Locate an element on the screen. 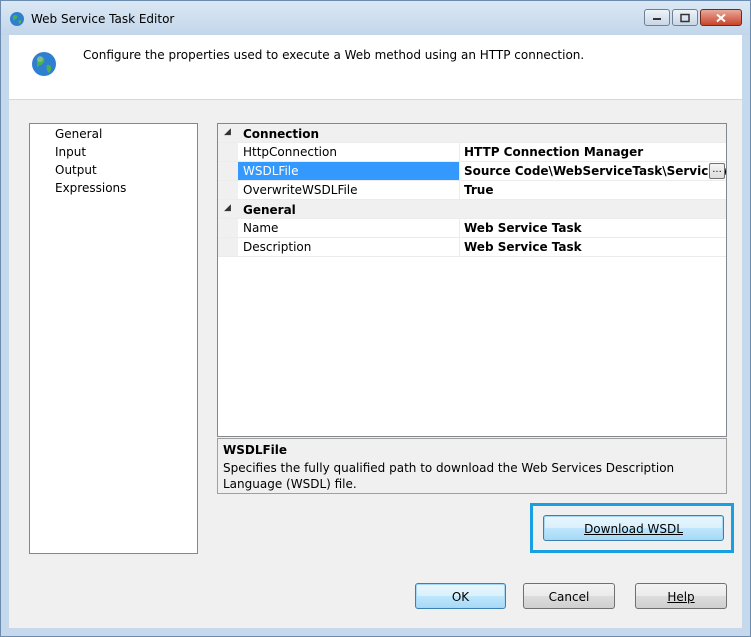 The width and height of the screenshot is (751, 637). cancel-label: Cancel is located at coordinates (569, 597).